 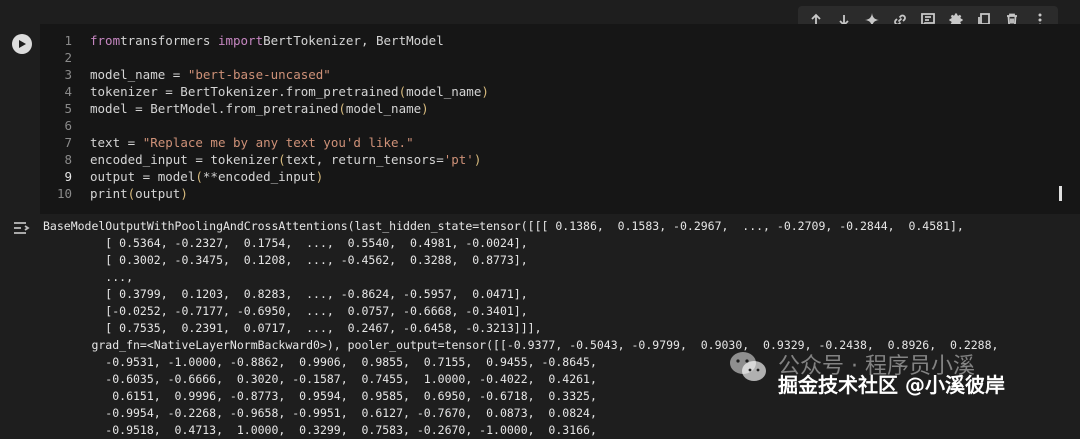 What do you see at coordinates (68, 142) in the screenshot?
I see `line-number: 7` at bounding box center [68, 142].